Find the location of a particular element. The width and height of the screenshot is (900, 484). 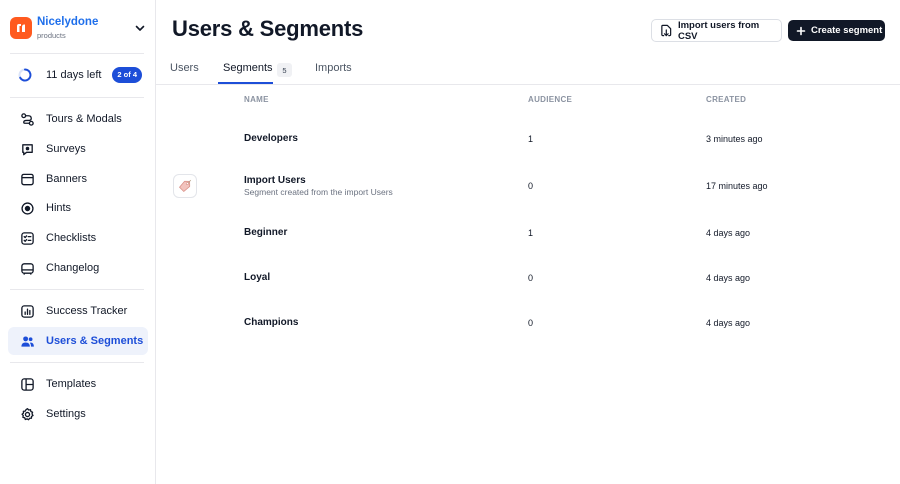

segment-name: Champions is located at coordinates (271, 322).